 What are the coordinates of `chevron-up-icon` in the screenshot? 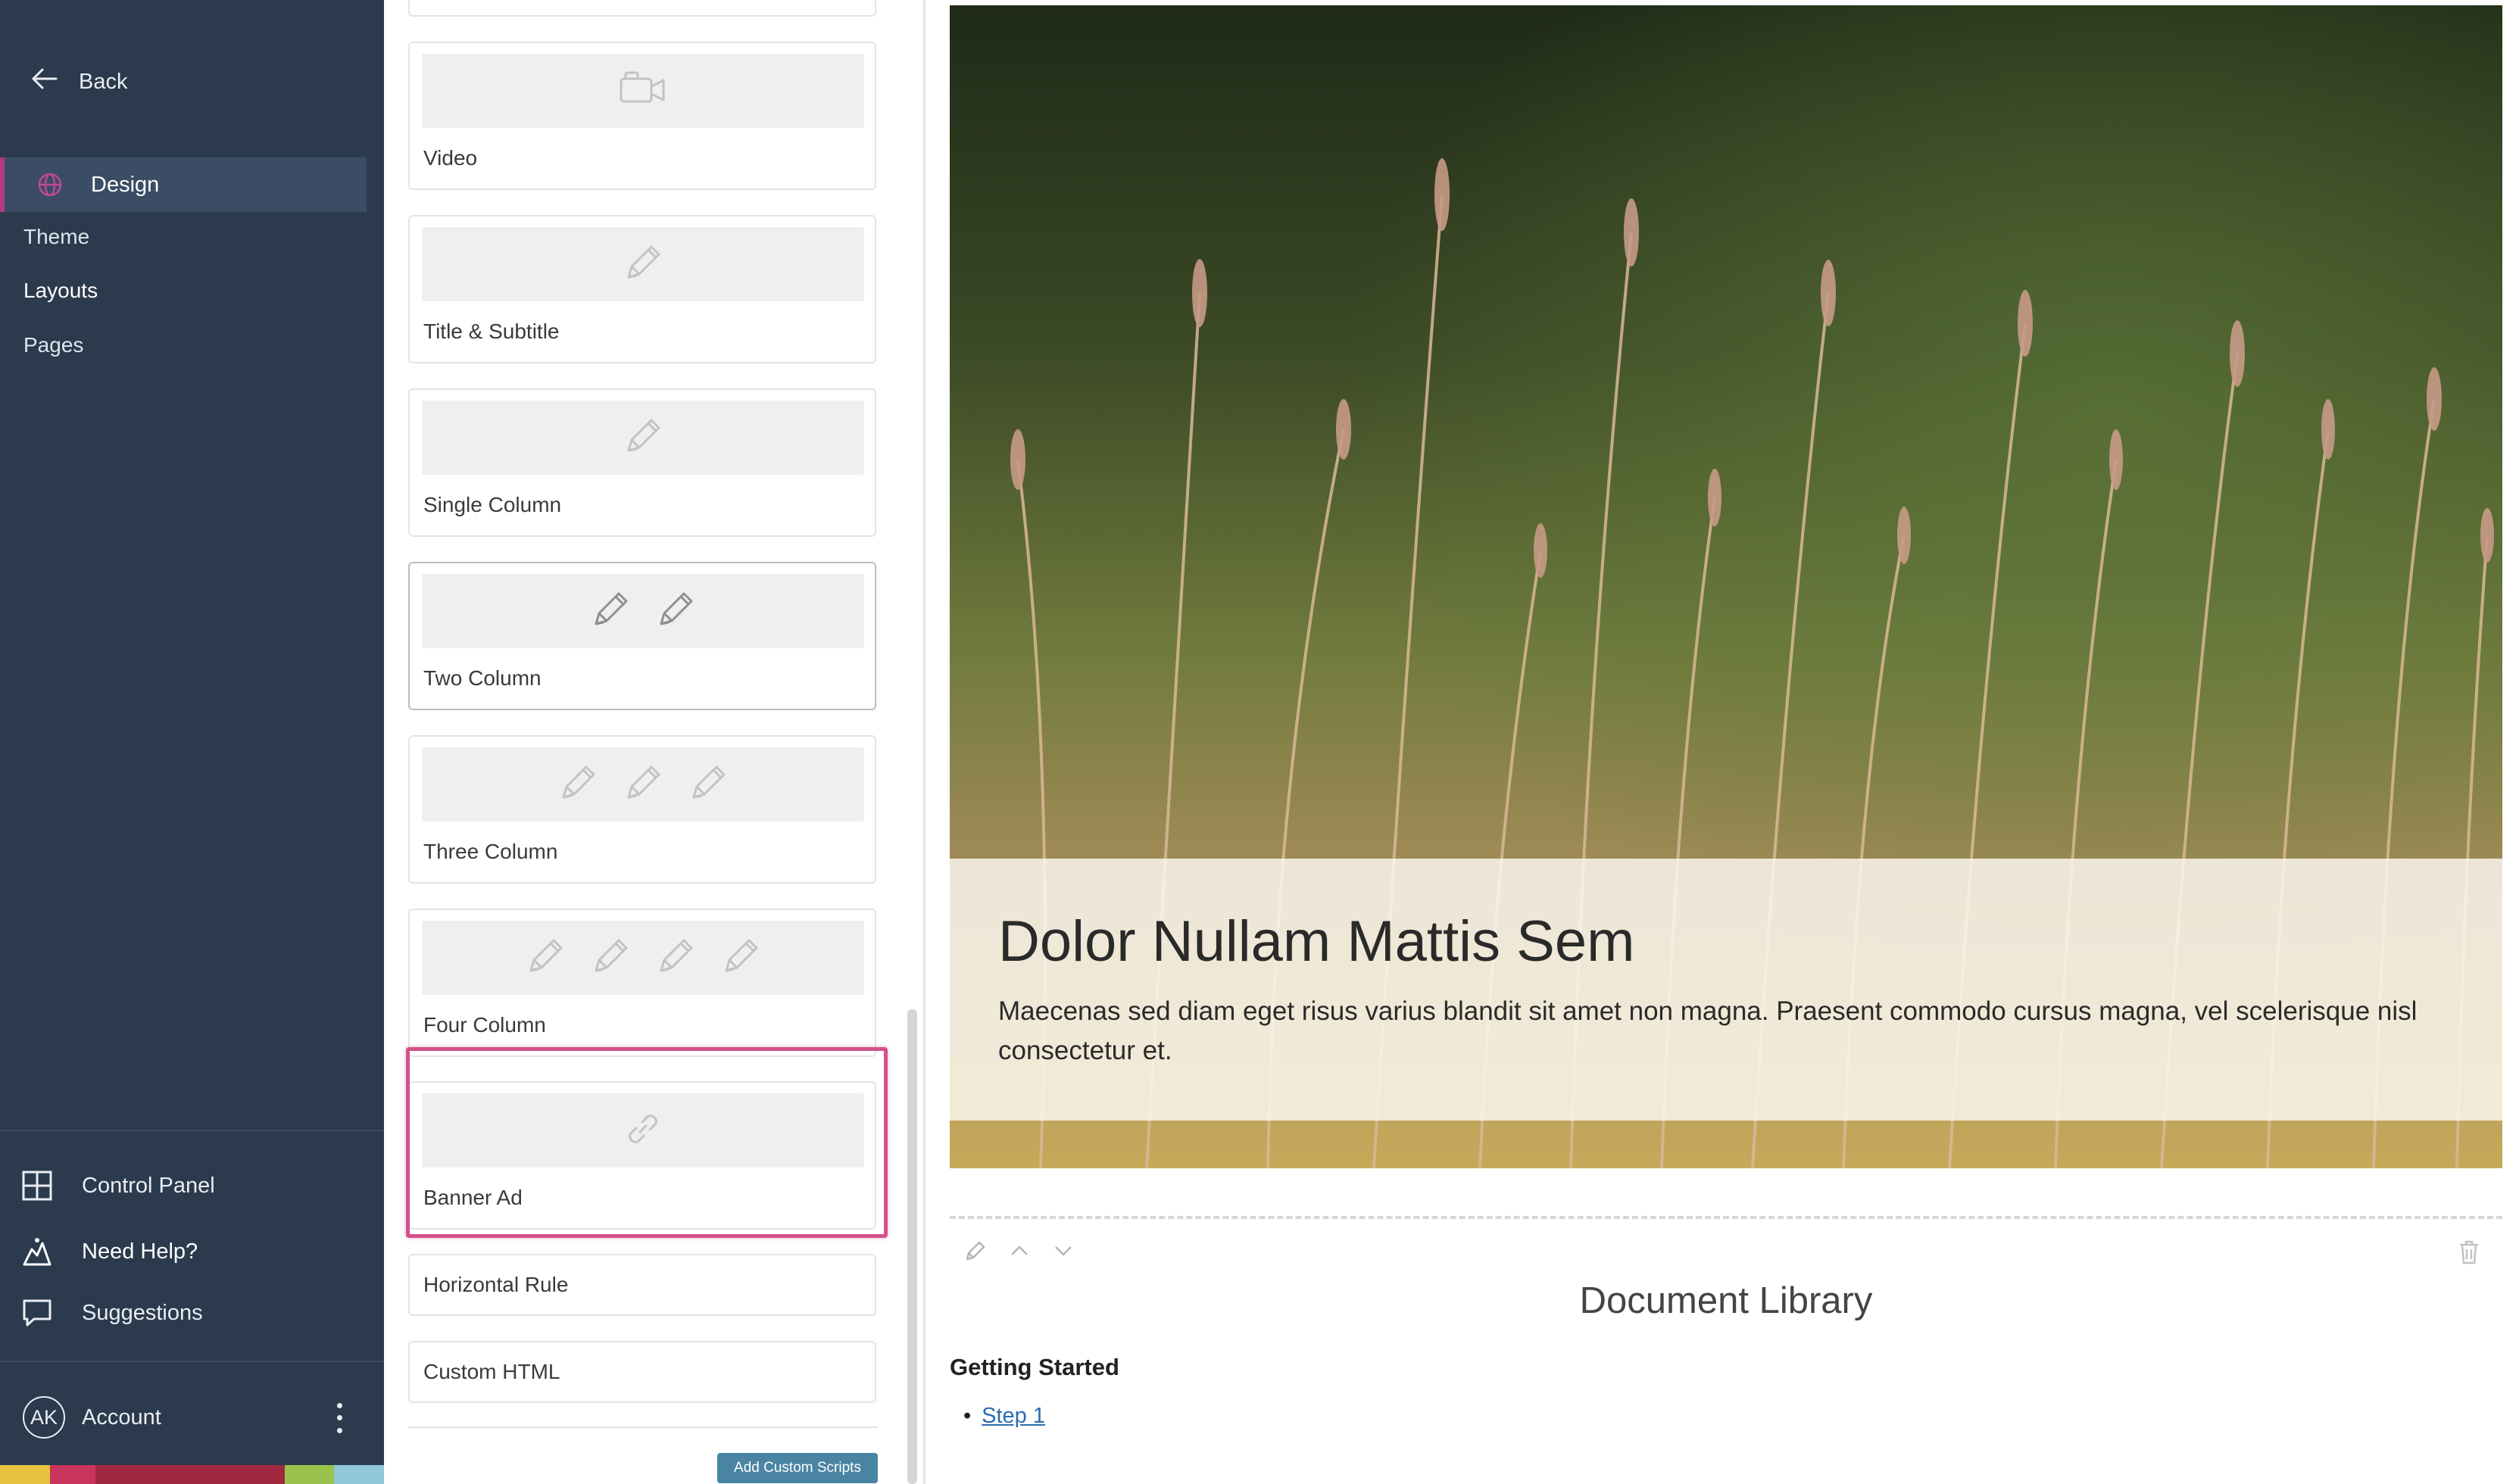 It's located at (1019, 1250).